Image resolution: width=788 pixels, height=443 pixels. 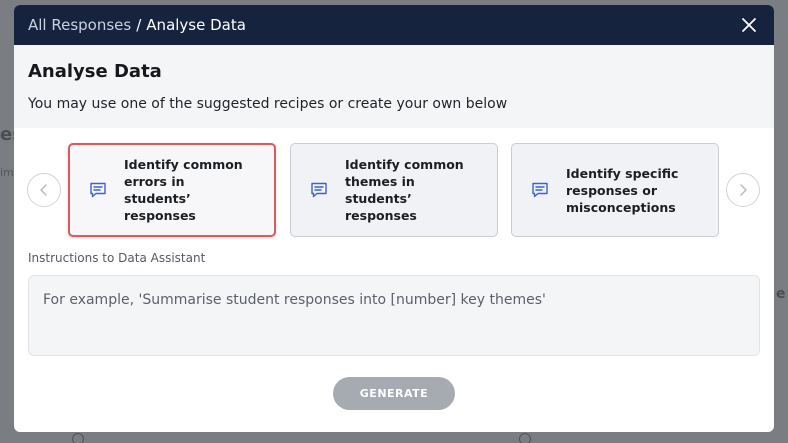 I want to click on breadcrumb-all-responses: All Responses, so click(x=79, y=25).